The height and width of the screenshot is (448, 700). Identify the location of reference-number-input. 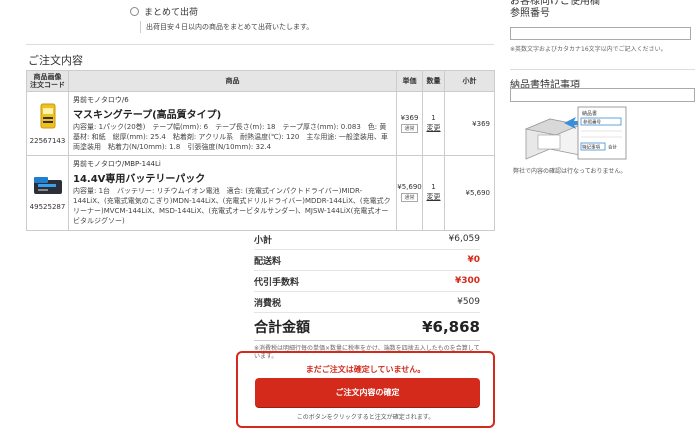
(600, 33).